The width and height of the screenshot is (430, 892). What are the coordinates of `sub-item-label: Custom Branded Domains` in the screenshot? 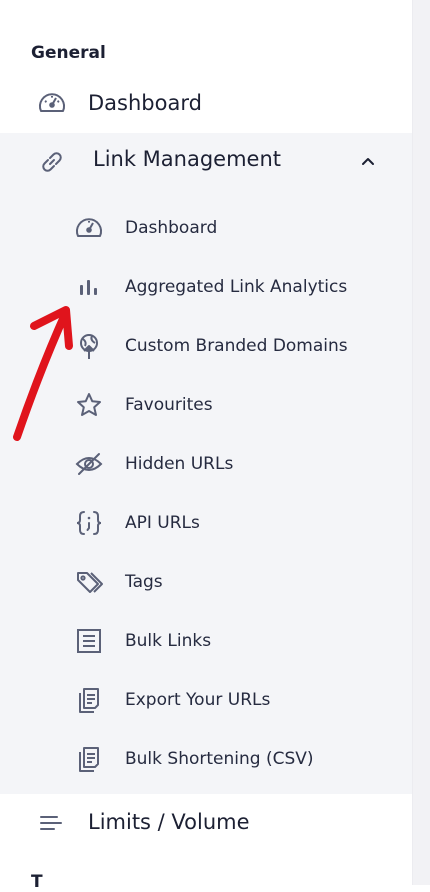 It's located at (236, 346).